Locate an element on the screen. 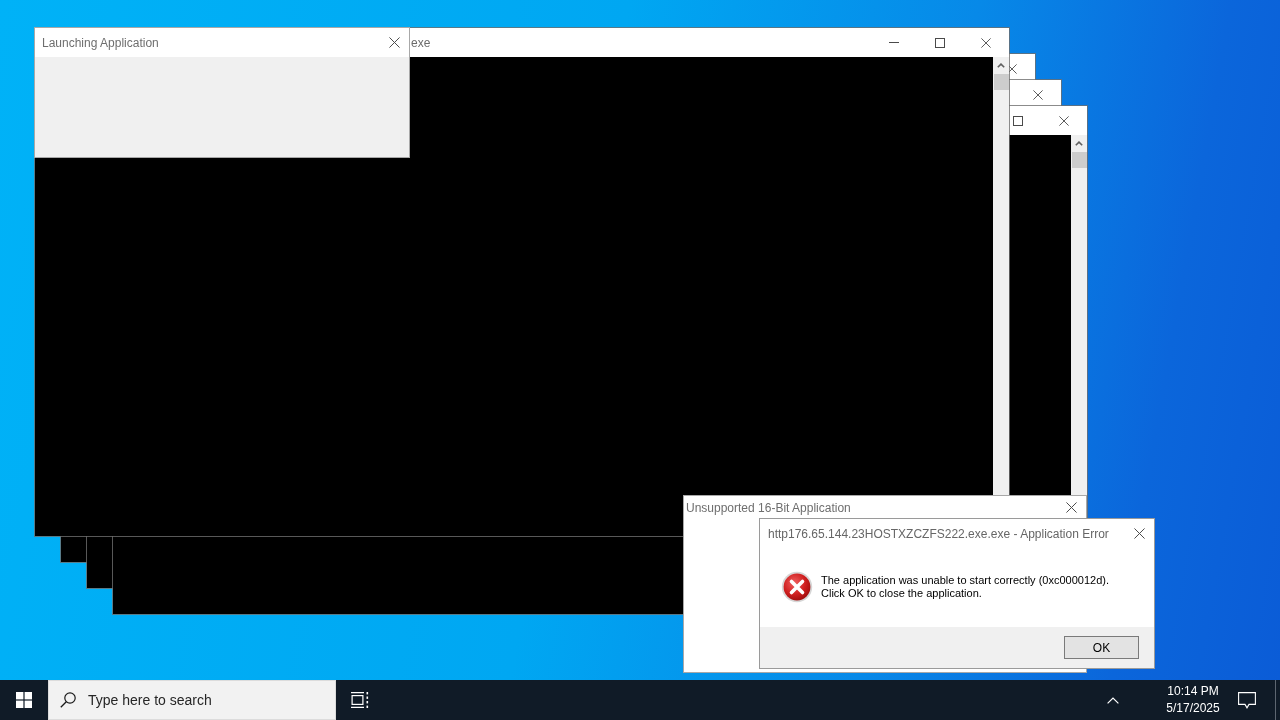 The width and height of the screenshot is (1280, 720). window-title: http176.65.144.23HOSTXZCZFS222.exe.exe - Application Error is located at coordinates (938, 533).